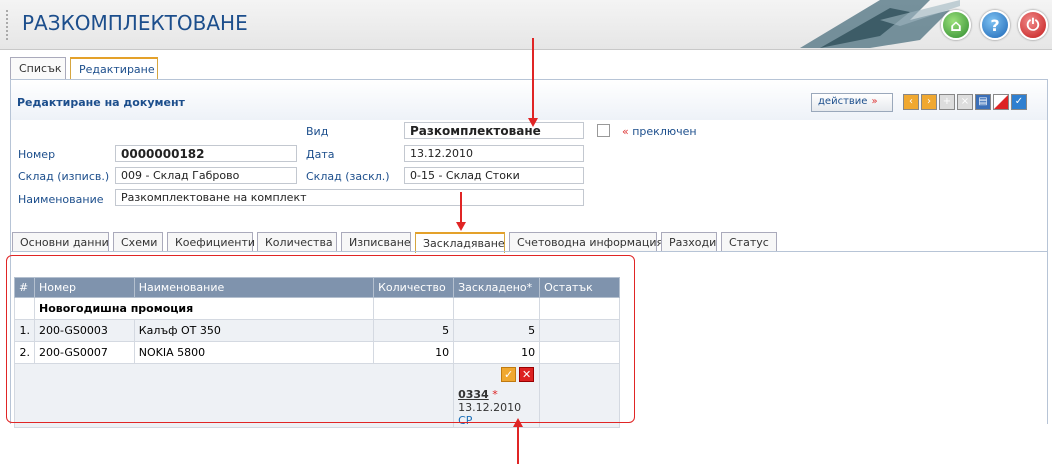 This screenshot has width=1052, height=468. Describe the element at coordinates (297, 242) in the screenshot. I see `tab-quantities: Количества` at that location.